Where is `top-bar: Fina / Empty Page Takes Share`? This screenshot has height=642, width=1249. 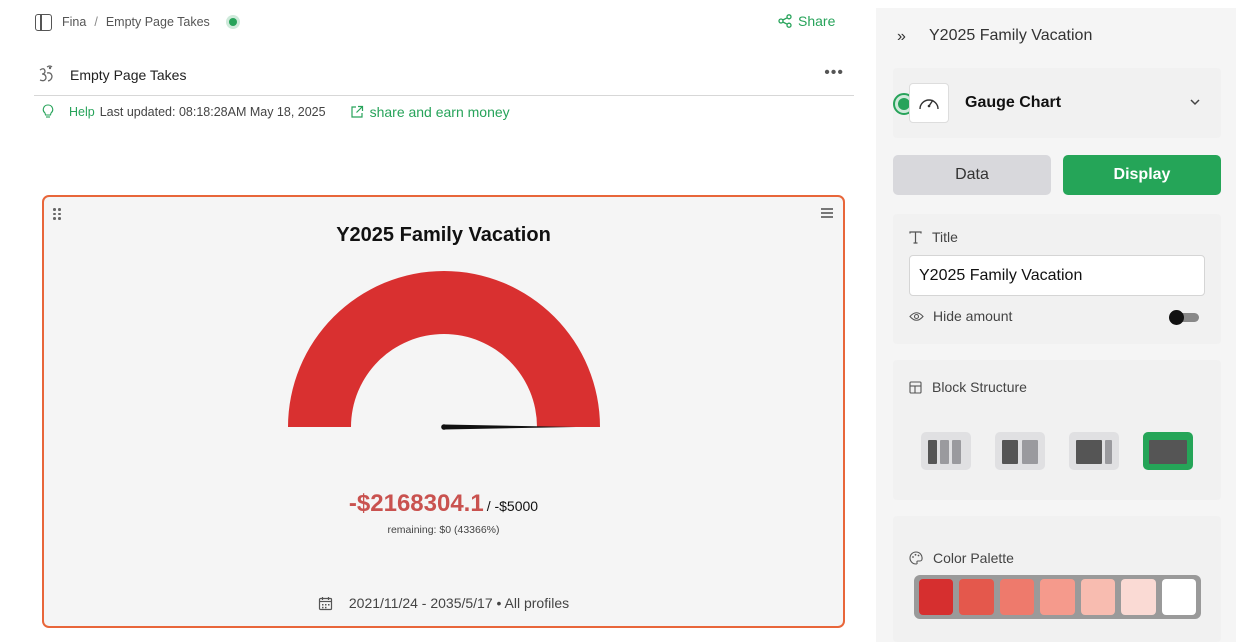 top-bar: Fina / Empty Page Takes Share is located at coordinates (435, 23).